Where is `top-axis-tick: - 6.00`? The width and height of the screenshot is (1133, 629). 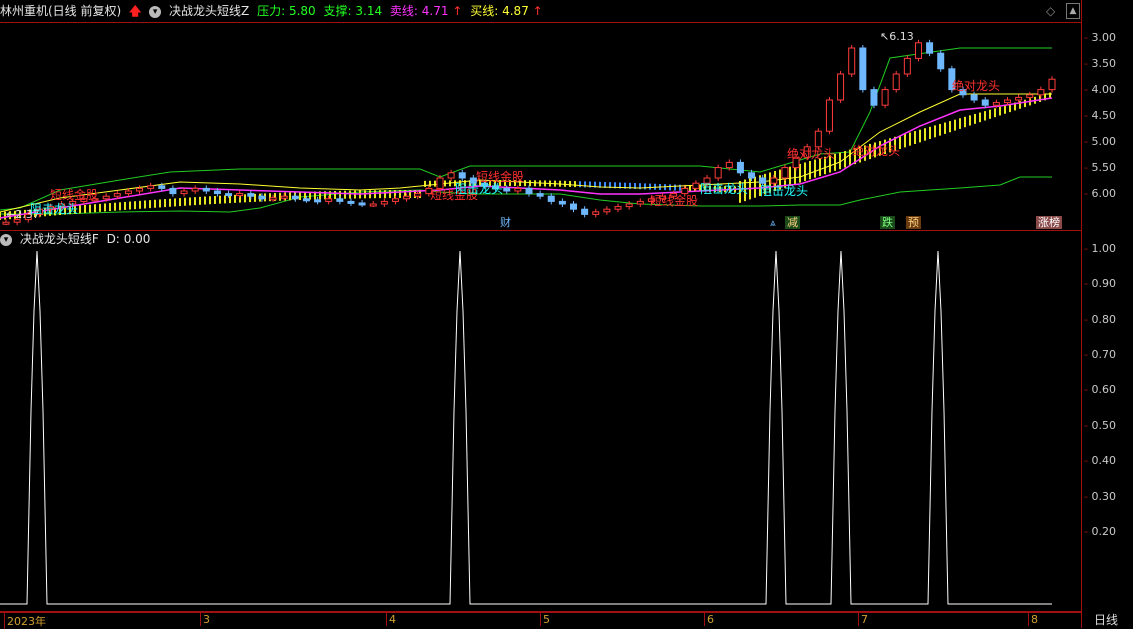
top-axis-tick: - 6.00 is located at coordinates (1100, 193).